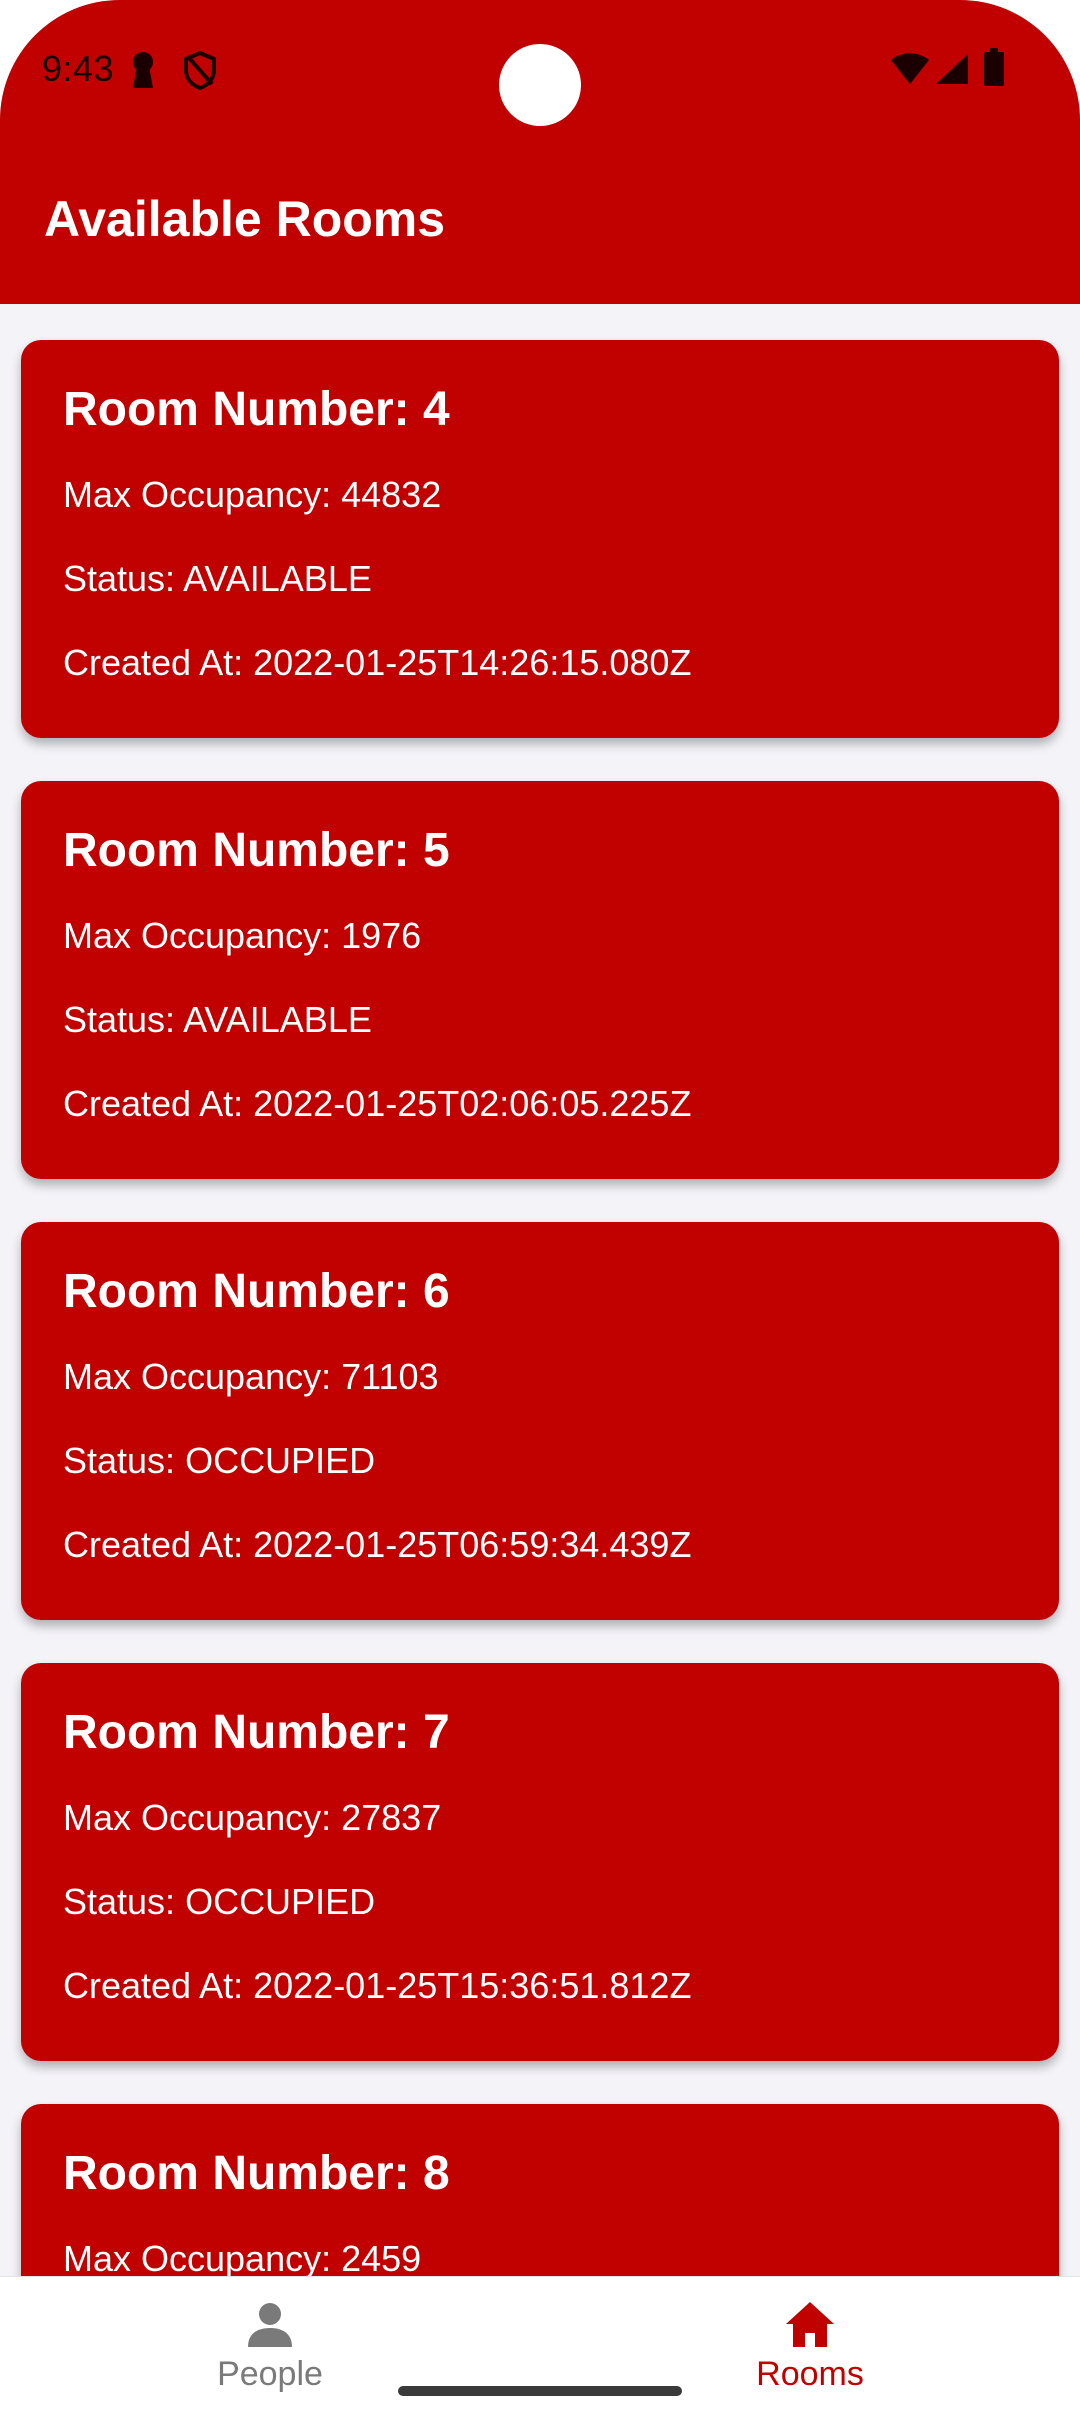 Image resolution: width=1080 pixels, height=2424 pixels. Describe the element at coordinates (245, 219) in the screenshot. I see `page-title: Available Rooms` at that location.